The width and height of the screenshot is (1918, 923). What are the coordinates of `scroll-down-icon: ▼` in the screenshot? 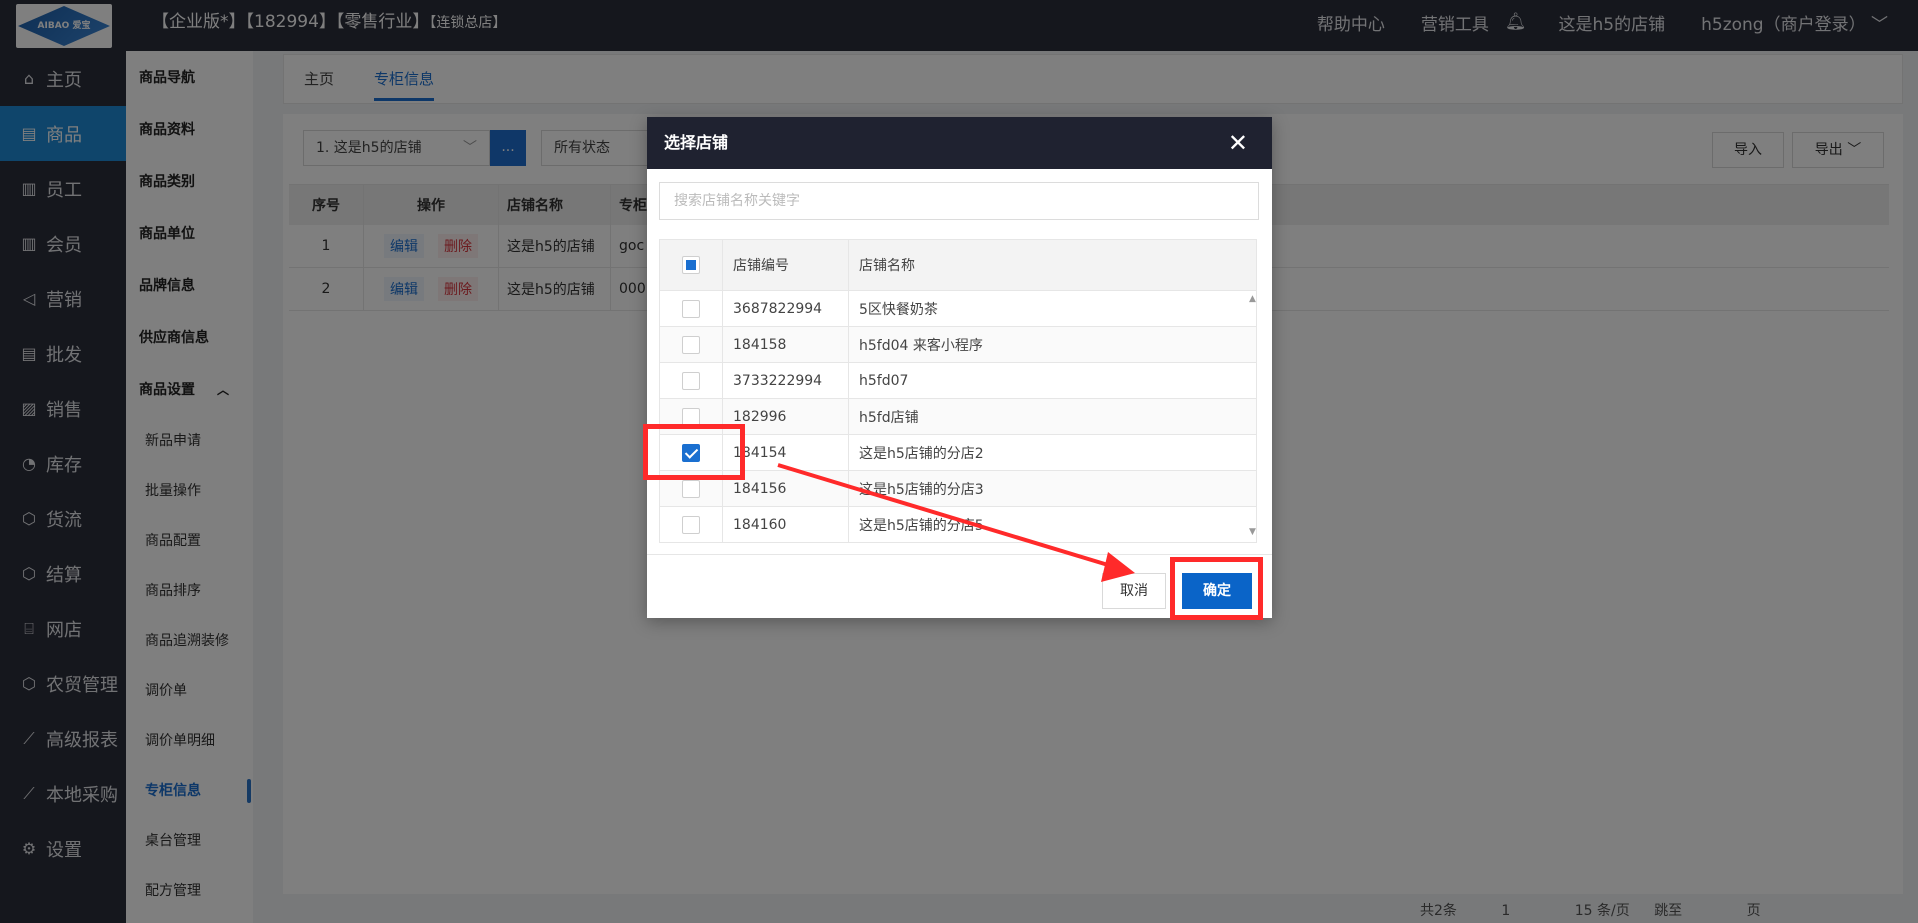 It's located at (1252, 532).